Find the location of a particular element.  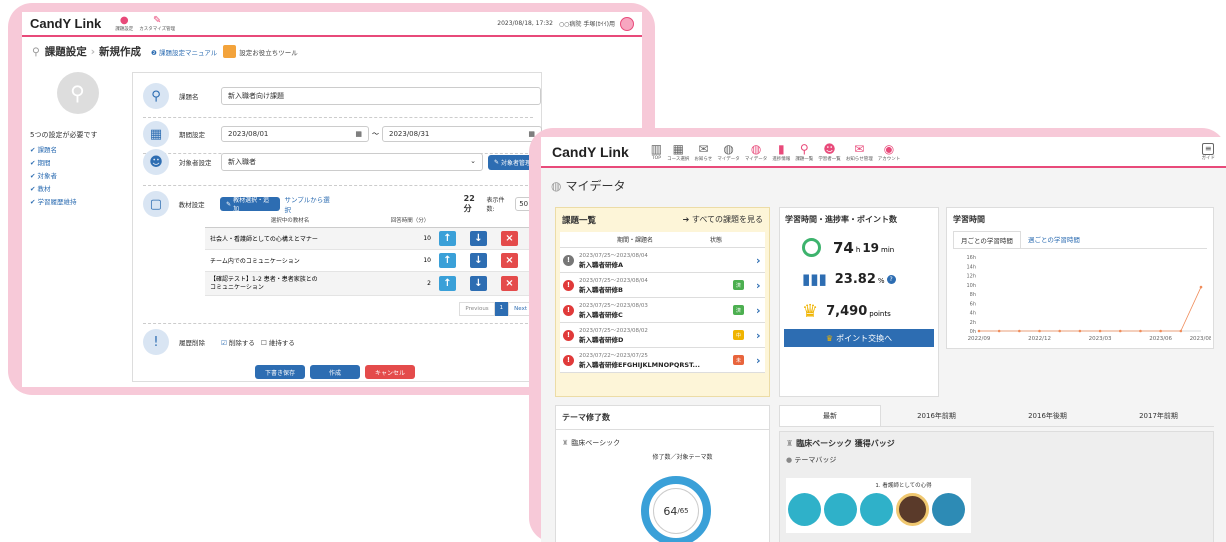

tool-icon is located at coordinates (230, 51).